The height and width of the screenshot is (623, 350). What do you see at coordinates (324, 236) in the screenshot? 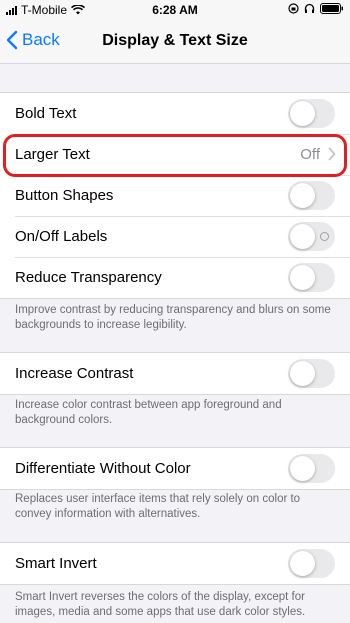
I see `off-indicator-icon` at bounding box center [324, 236].